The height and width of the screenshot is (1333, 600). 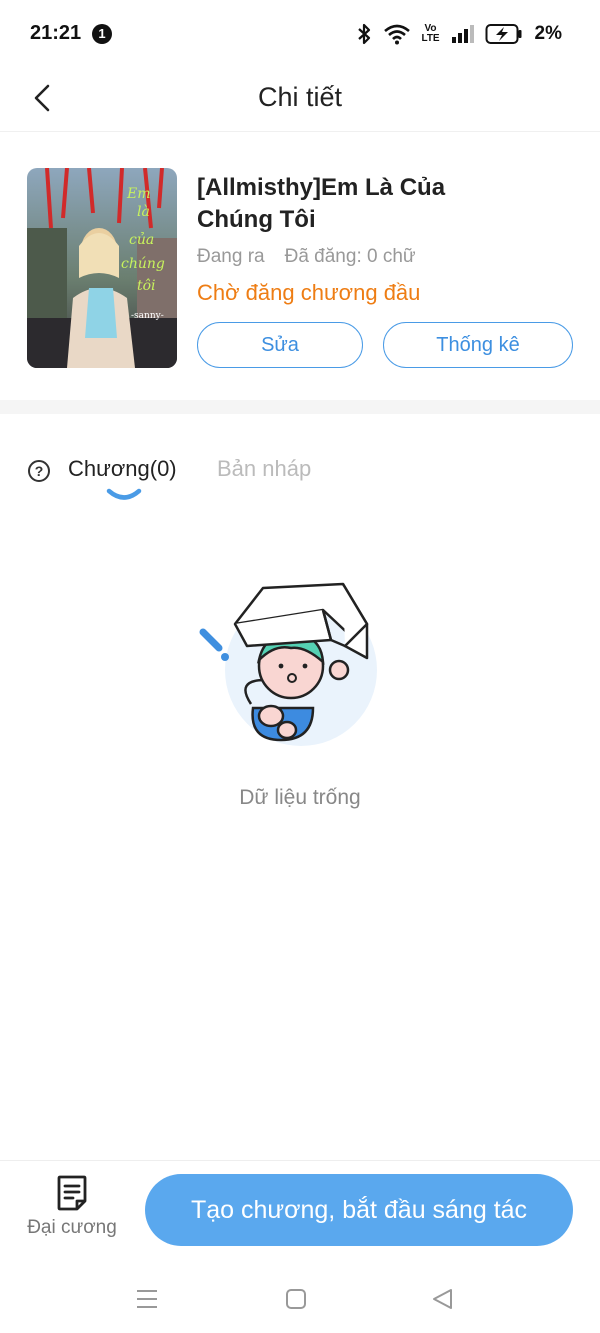 I want to click on word-count: Đã đăng: 0 chữ, so click(x=350, y=256).